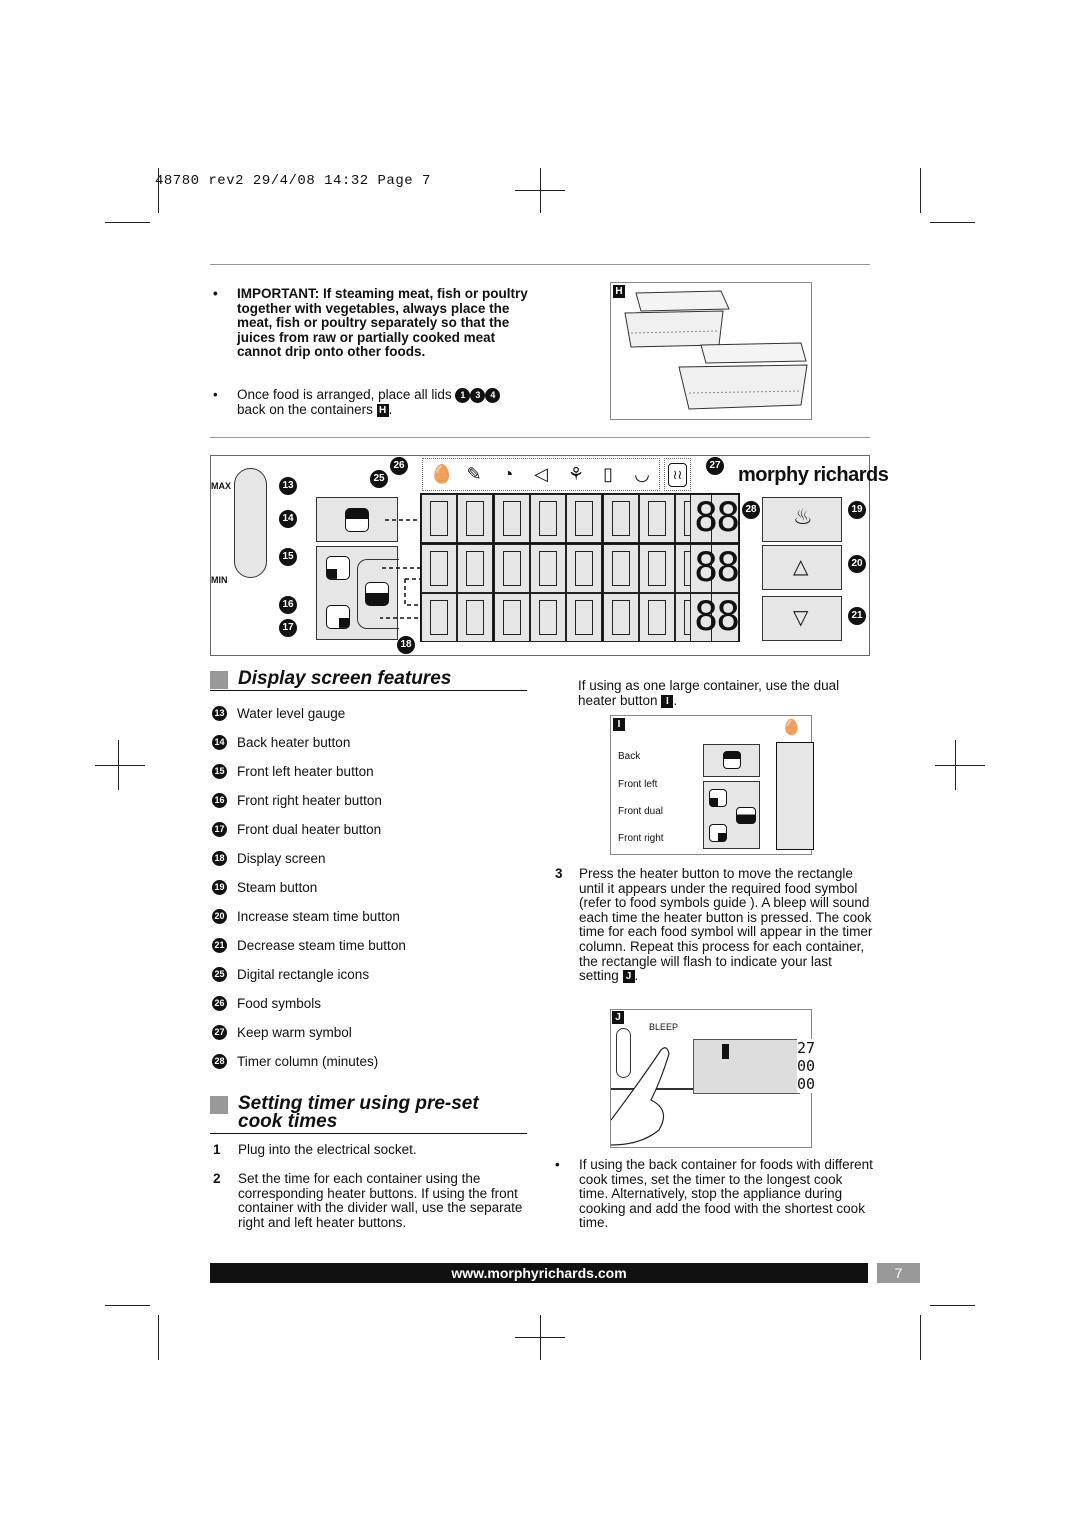 The image size is (1080, 1528). I want to click on item-label: Food symbols, so click(279, 1003).